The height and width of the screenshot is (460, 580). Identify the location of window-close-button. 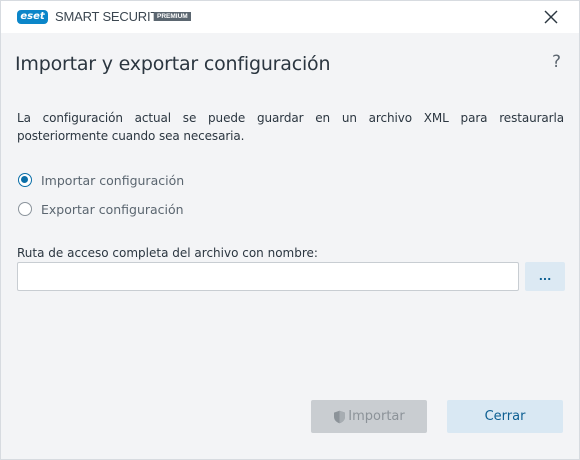
(551, 17).